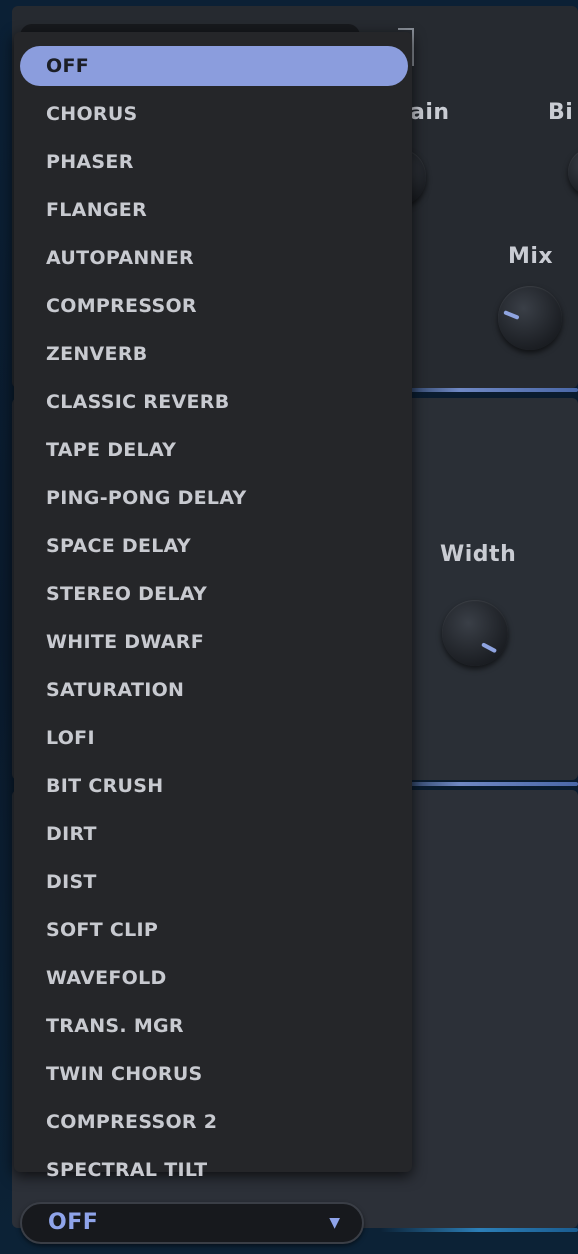  What do you see at coordinates (73, 1222) in the screenshot?
I see `effect-select-value: OFF` at bounding box center [73, 1222].